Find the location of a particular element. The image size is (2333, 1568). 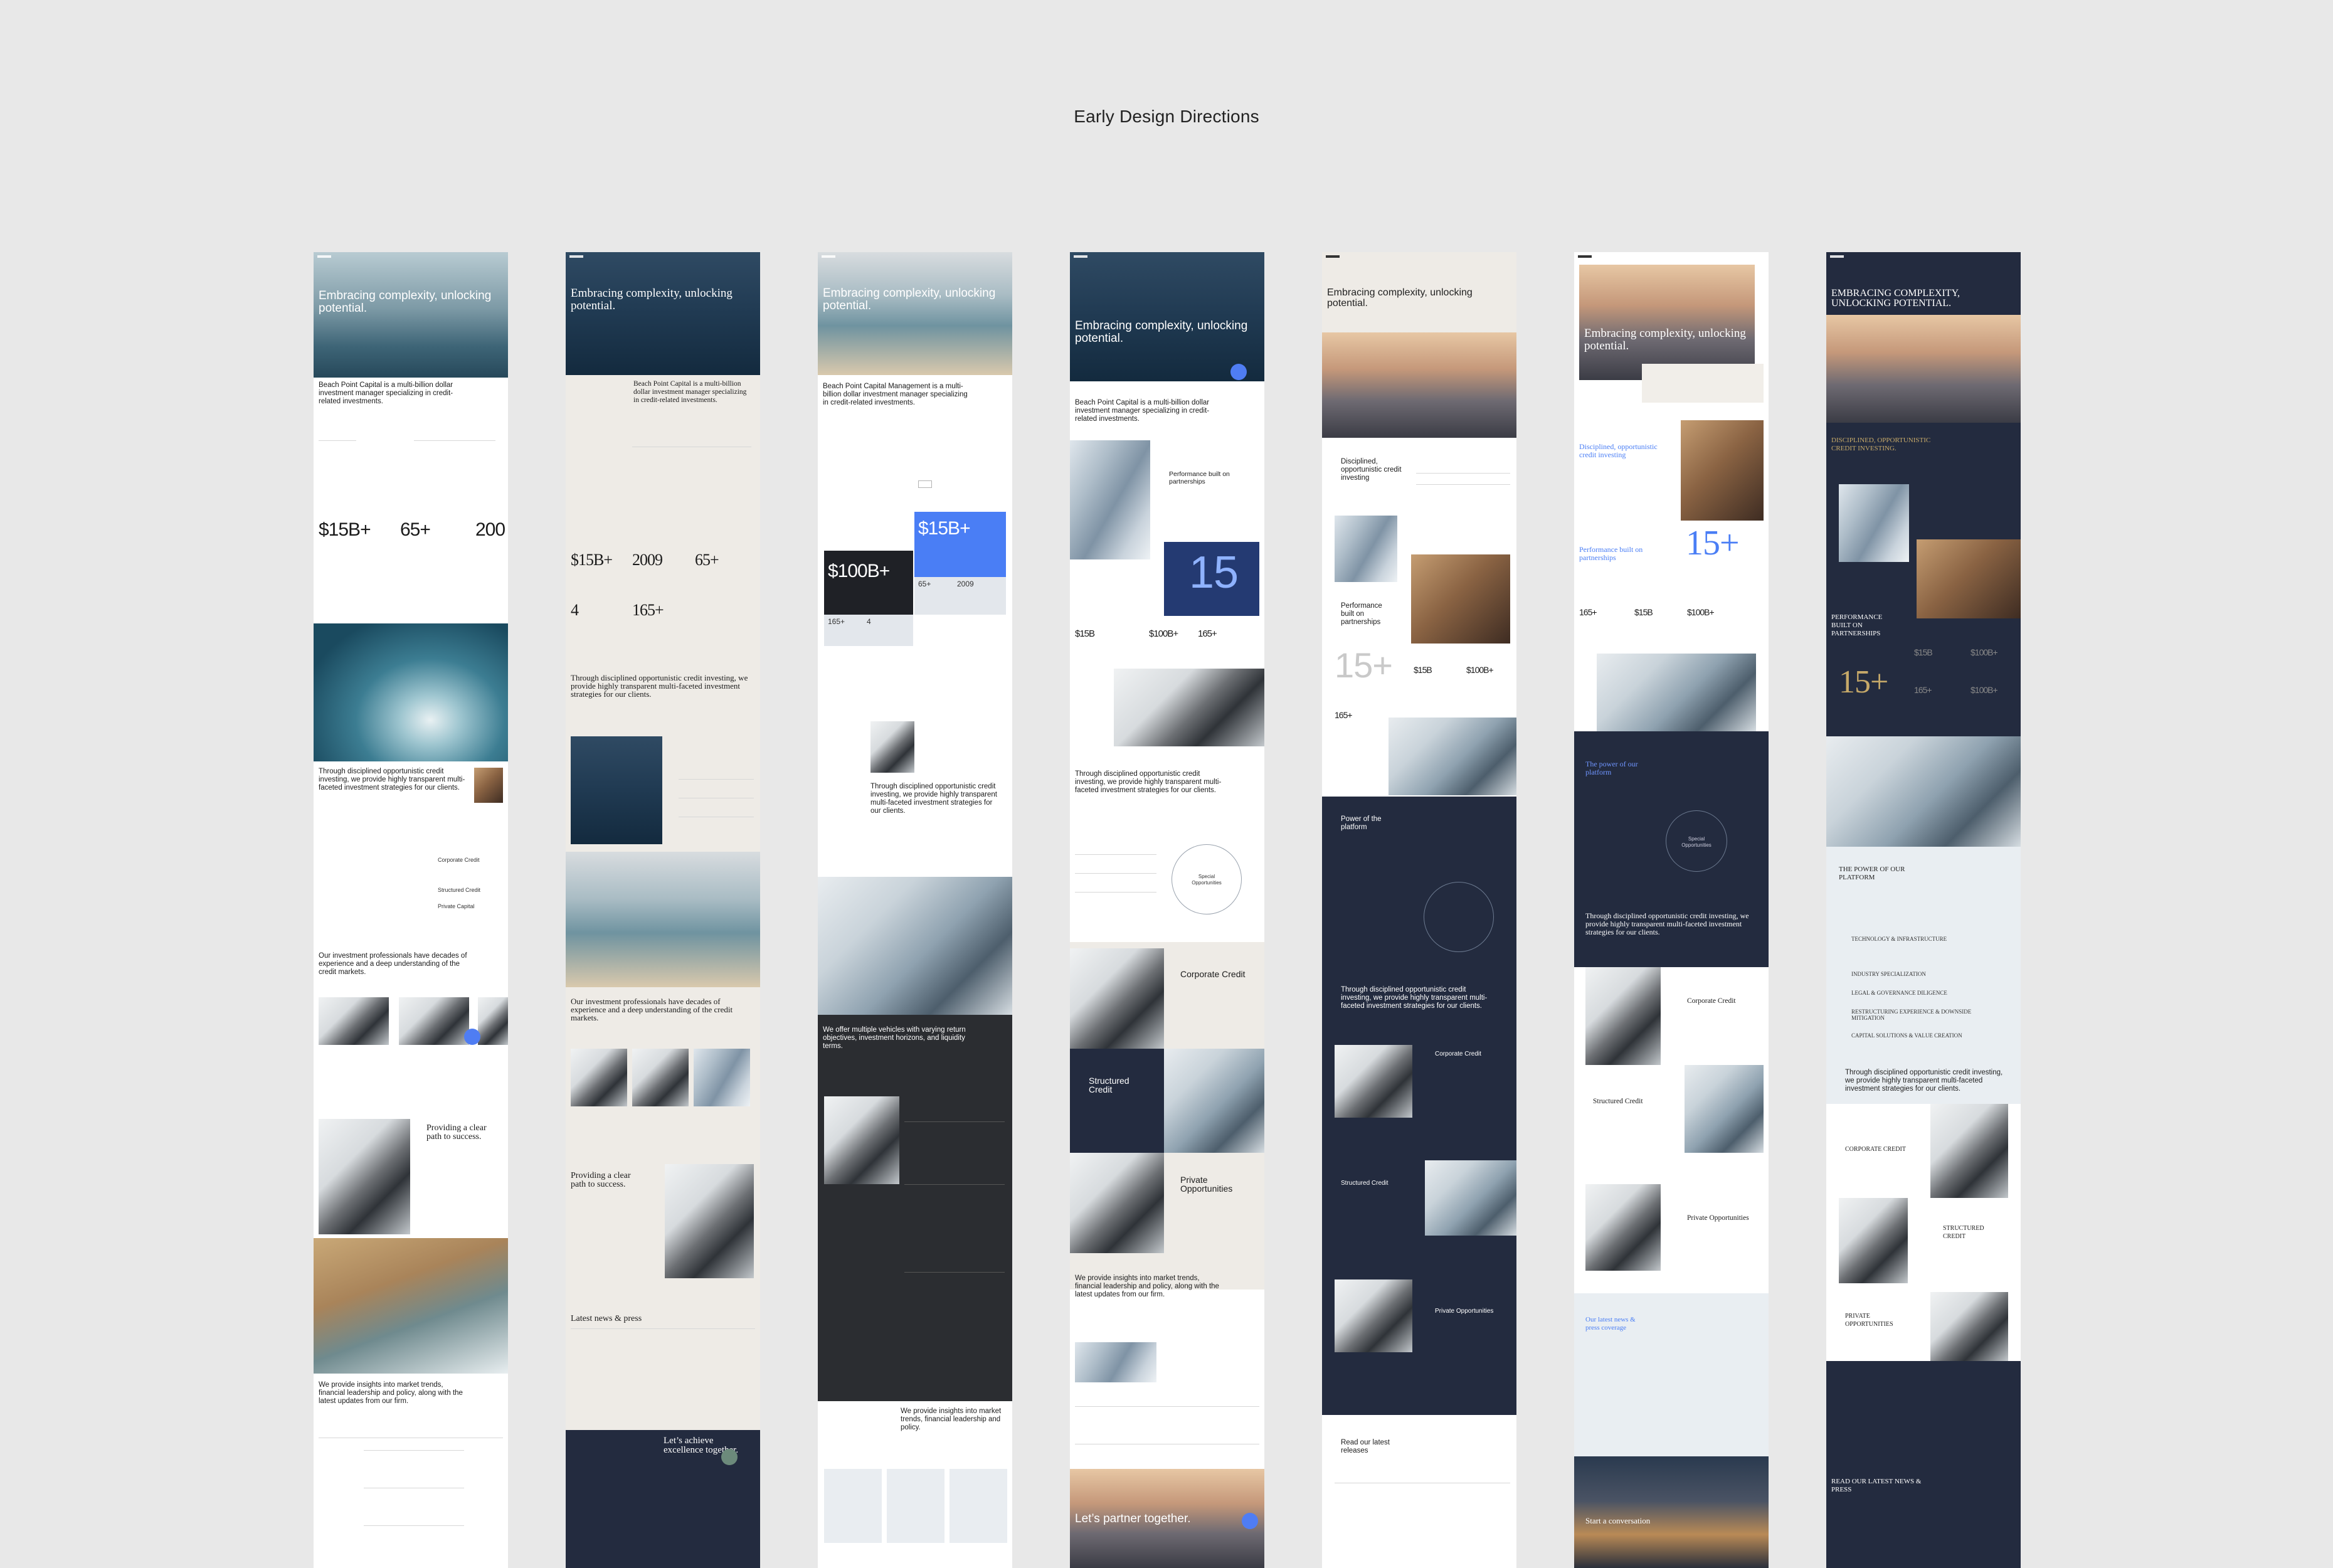

thumbnail-image is located at coordinates (489, 785).